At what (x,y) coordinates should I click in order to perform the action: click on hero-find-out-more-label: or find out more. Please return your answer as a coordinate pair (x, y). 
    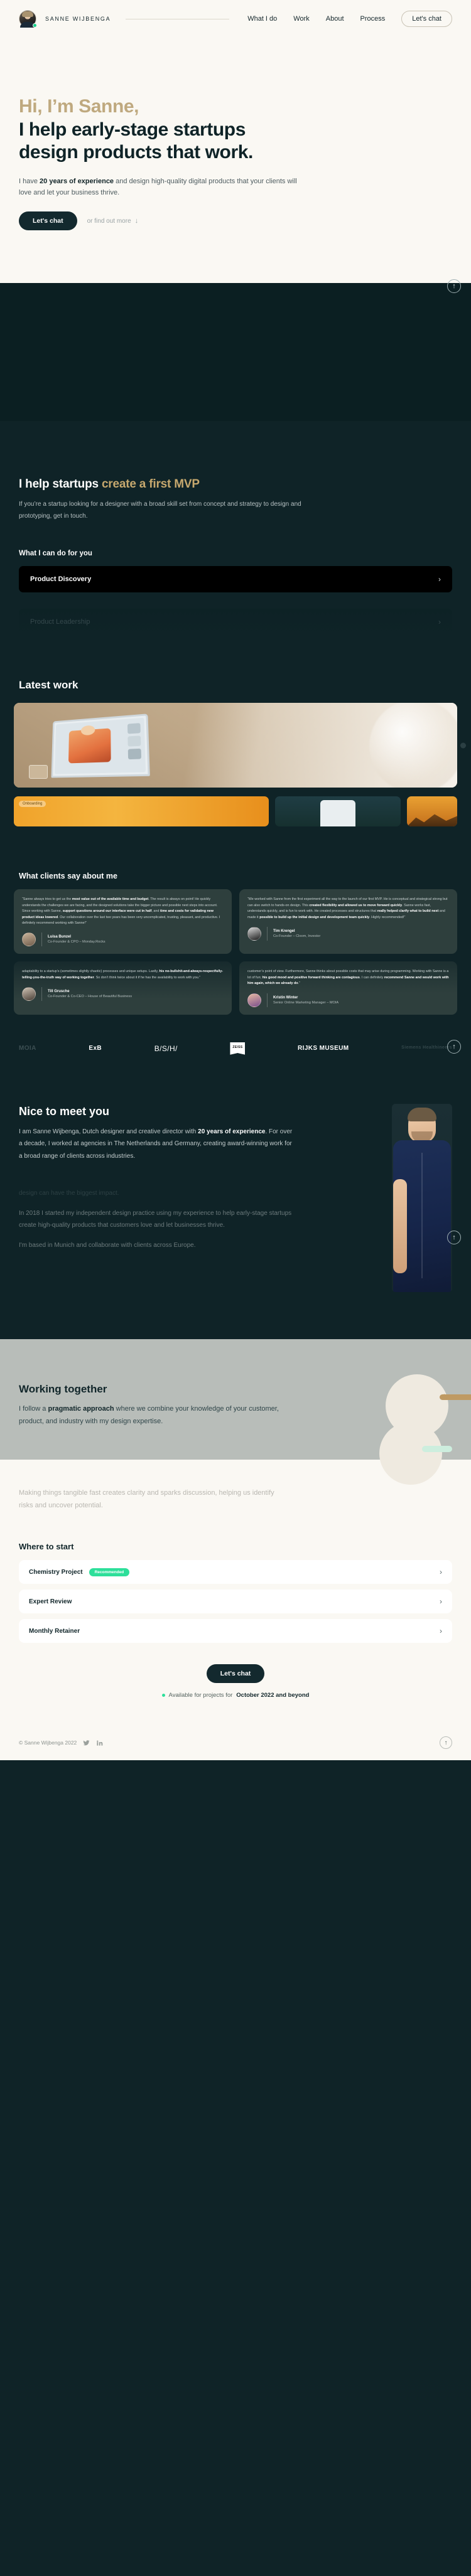
    Looking at the image, I should click on (109, 221).